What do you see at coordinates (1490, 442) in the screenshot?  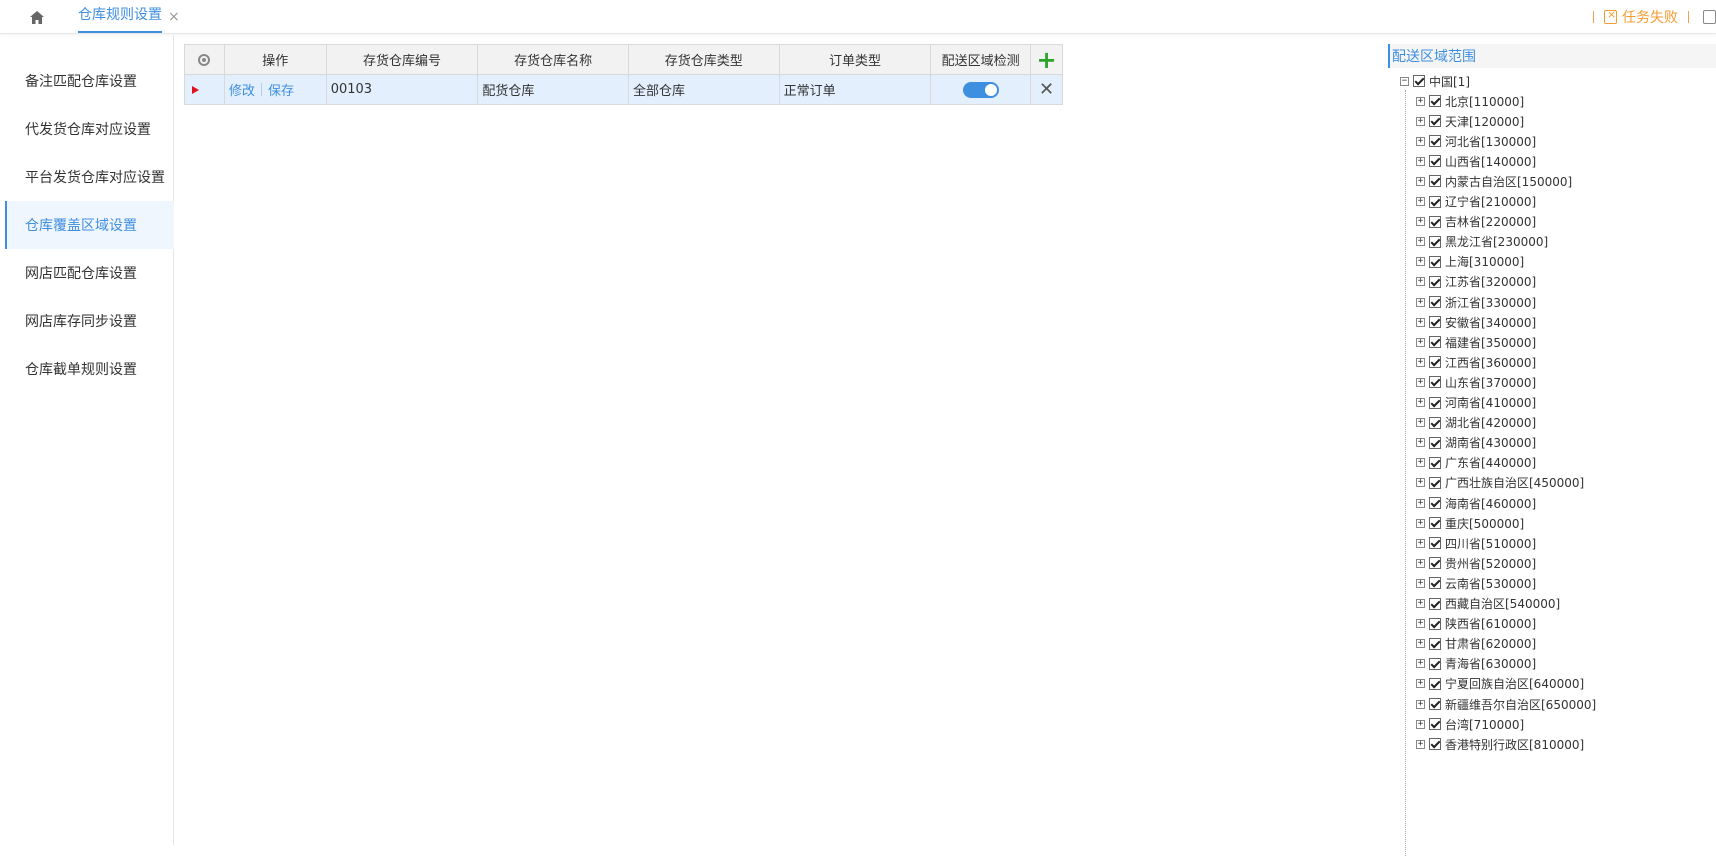 I see `tree-node-label: 湖南省[430000]` at bounding box center [1490, 442].